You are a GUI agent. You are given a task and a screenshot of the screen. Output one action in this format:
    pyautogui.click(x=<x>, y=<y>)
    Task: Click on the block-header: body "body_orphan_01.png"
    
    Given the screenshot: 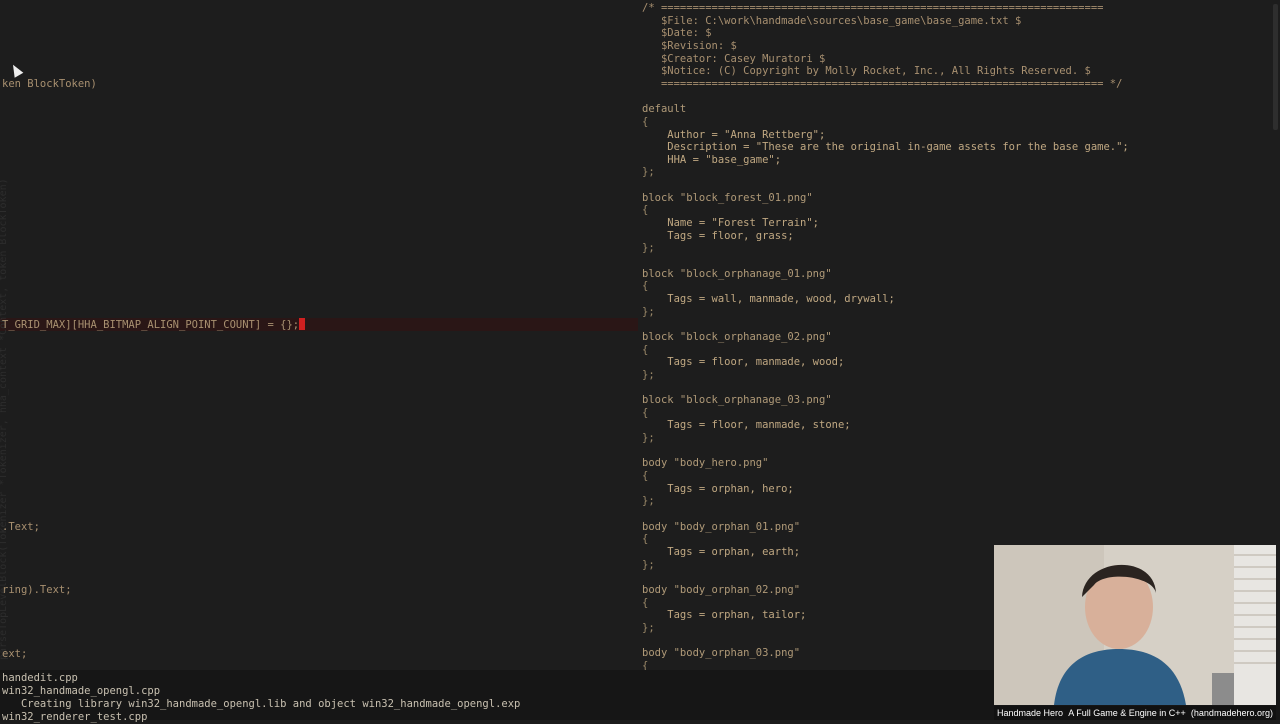 What is the action you would take?
    pyautogui.click(x=721, y=527)
    